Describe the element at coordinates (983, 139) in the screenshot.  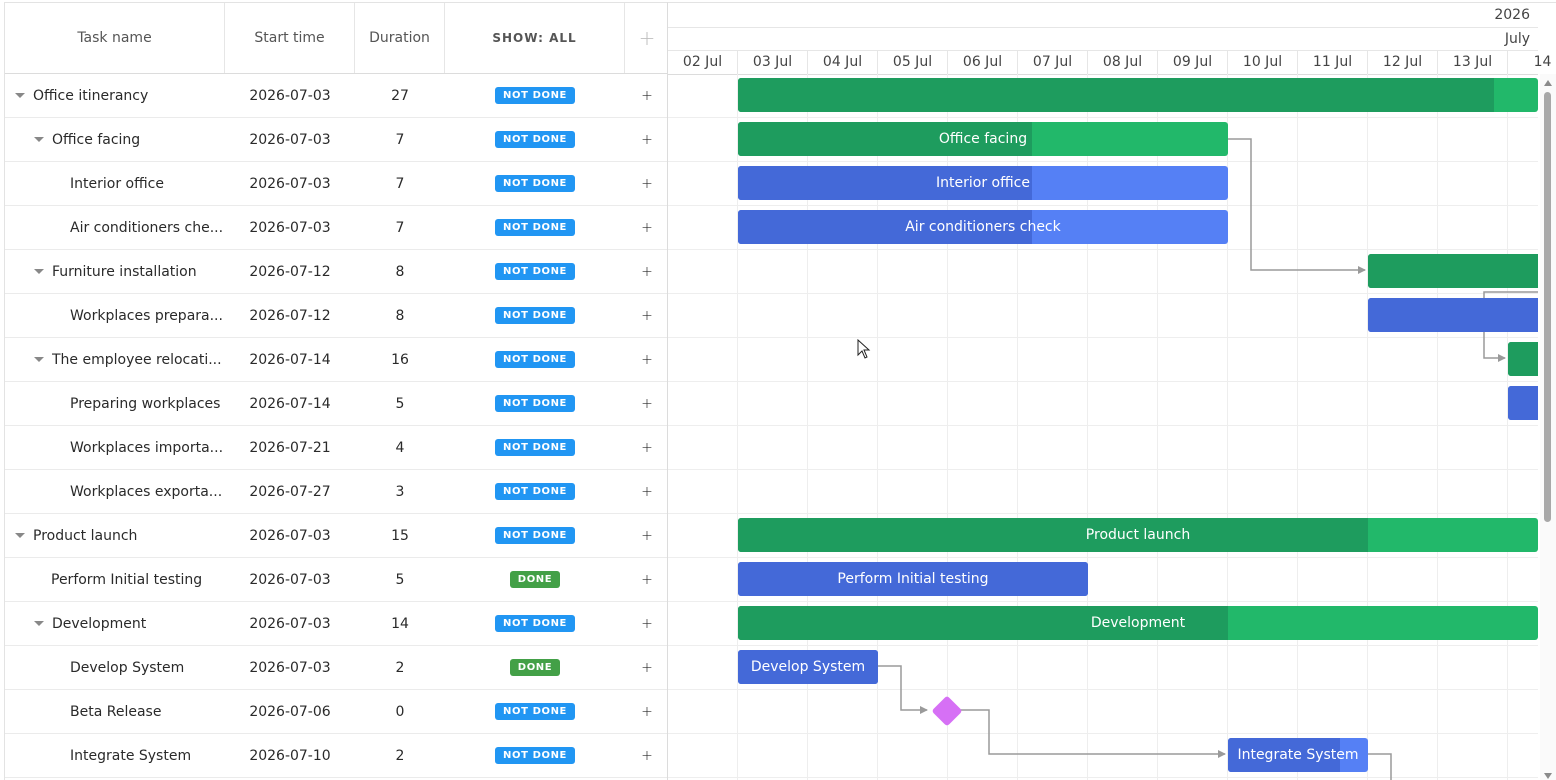
I see `bar-office-facing: Office facing` at that location.